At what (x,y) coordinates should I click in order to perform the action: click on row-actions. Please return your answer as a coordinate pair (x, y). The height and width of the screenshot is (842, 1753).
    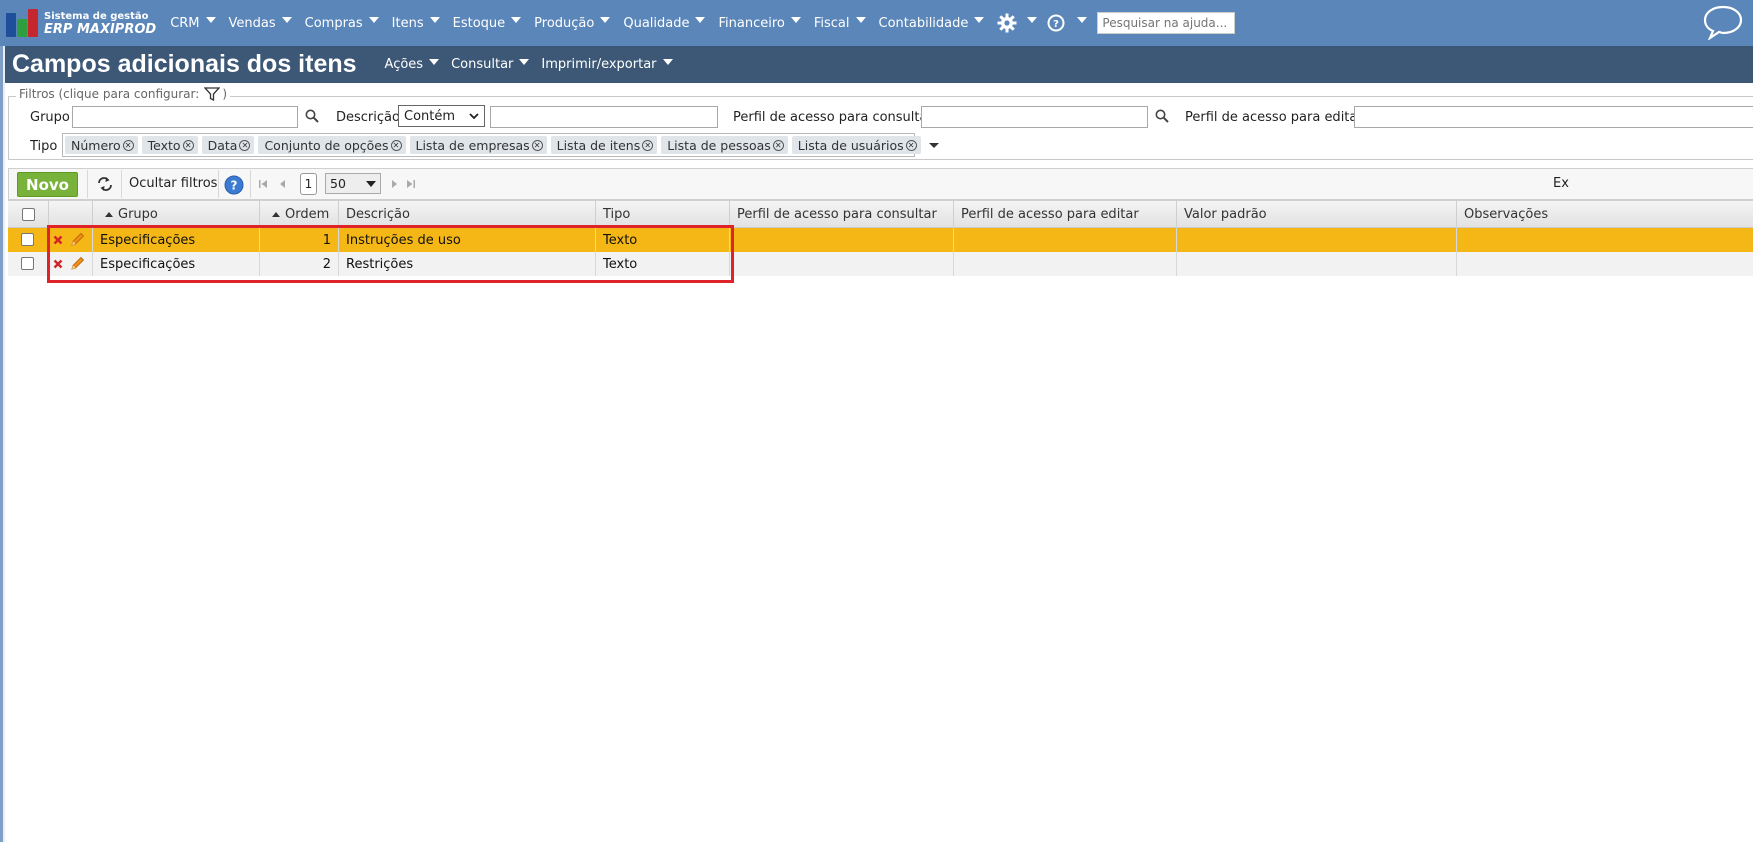
    Looking at the image, I should click on (71, 240).